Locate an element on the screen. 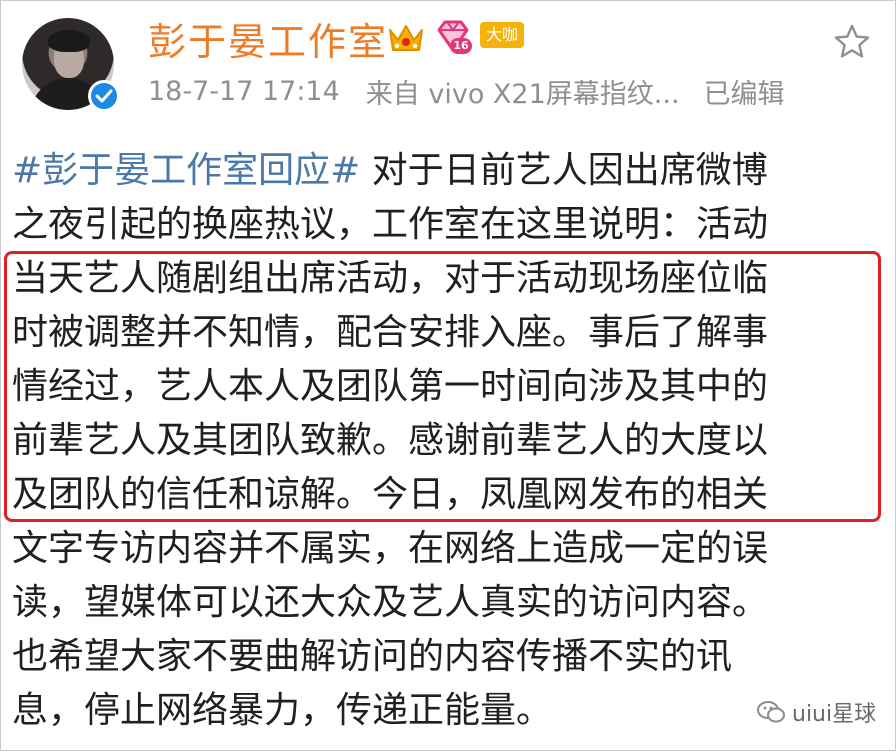 This screenshot has width=896, height=751. author-name: 彭于晏工作室 is located at coordinates (268, 39).